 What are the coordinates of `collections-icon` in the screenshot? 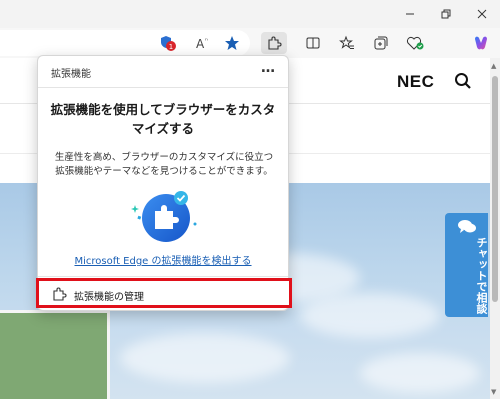 It's located at (381, 43).